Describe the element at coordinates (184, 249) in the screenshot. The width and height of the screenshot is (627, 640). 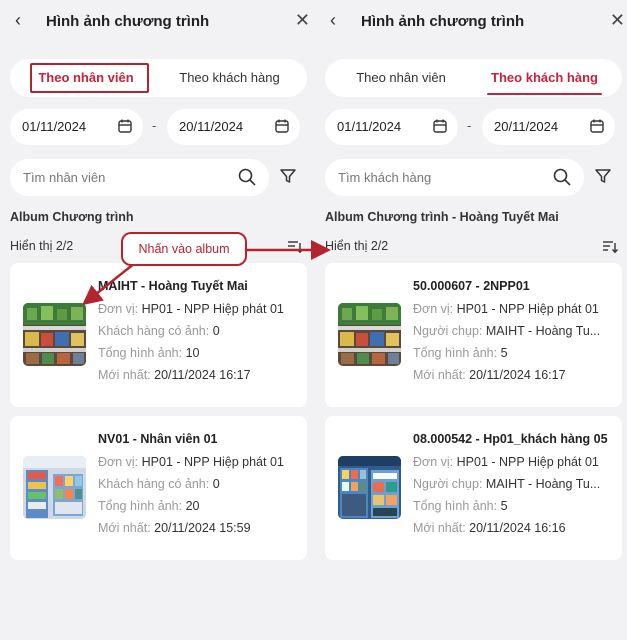
I see `annotation-callout: Nhấn vào album` at that location.